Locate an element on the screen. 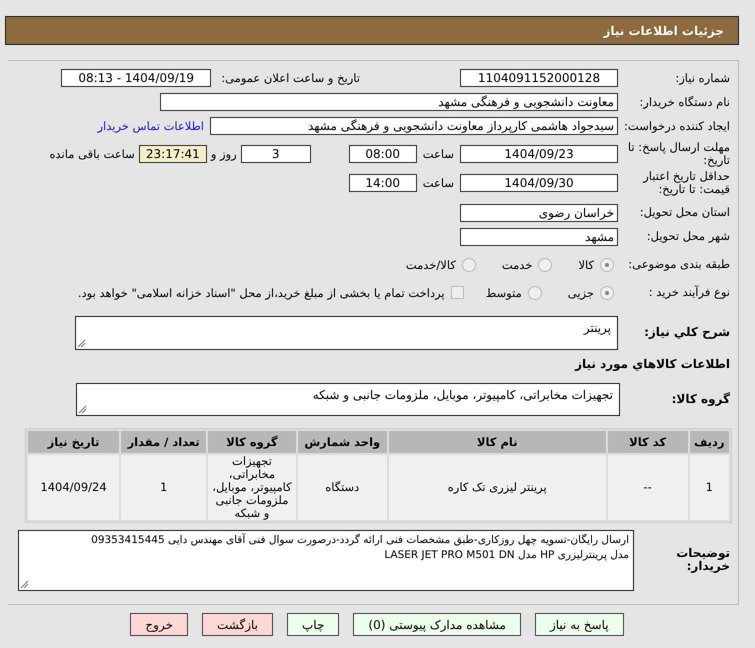 The height and width of the screenshot is (648, 755). column-header: کد کالا is located at coordinates (648, 442).